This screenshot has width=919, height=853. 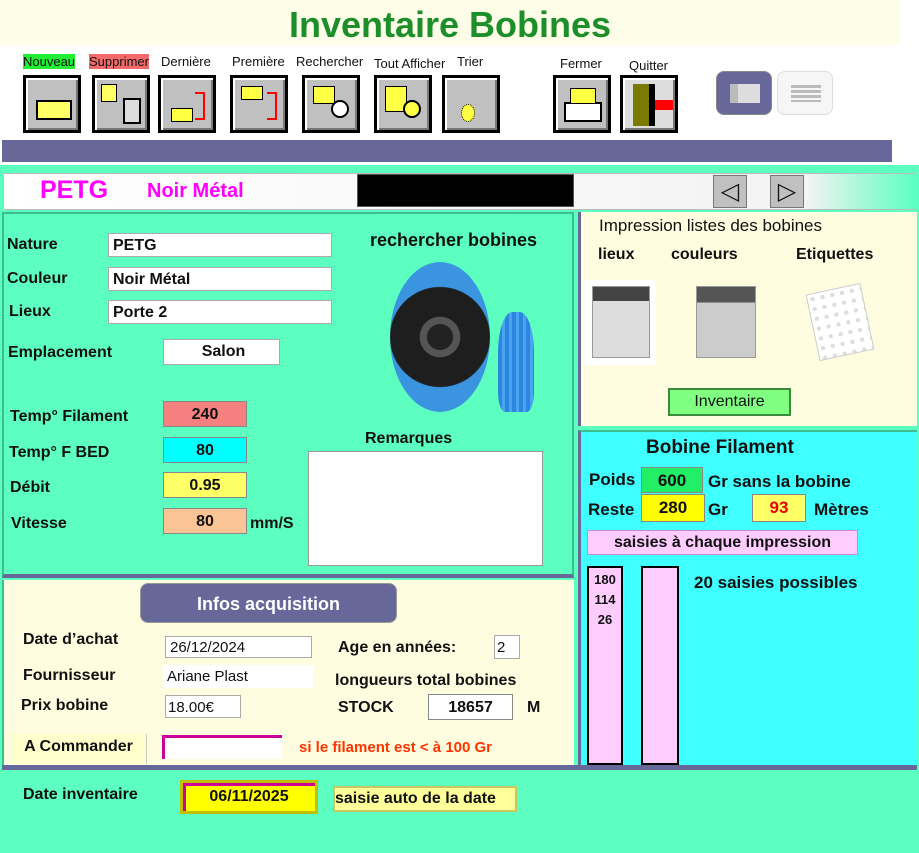 I want to click on saisies-list: 180 114 26, so click(x=605, y=665).